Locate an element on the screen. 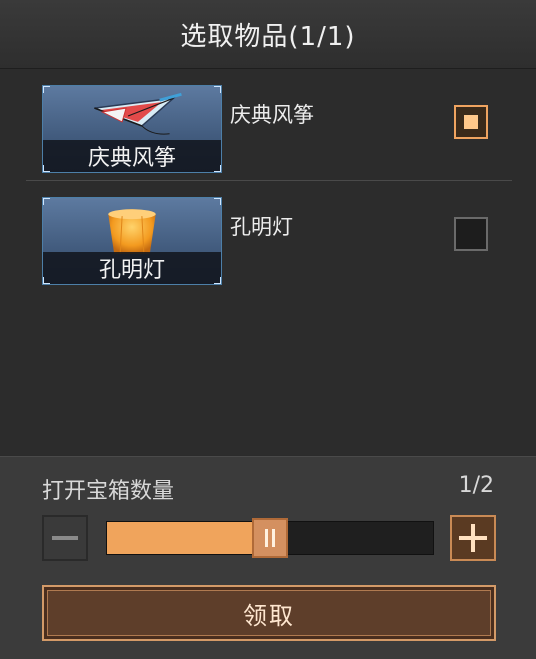 This screenshot has height=659, width=536. slider-fill is located at coordinates (188, 538).